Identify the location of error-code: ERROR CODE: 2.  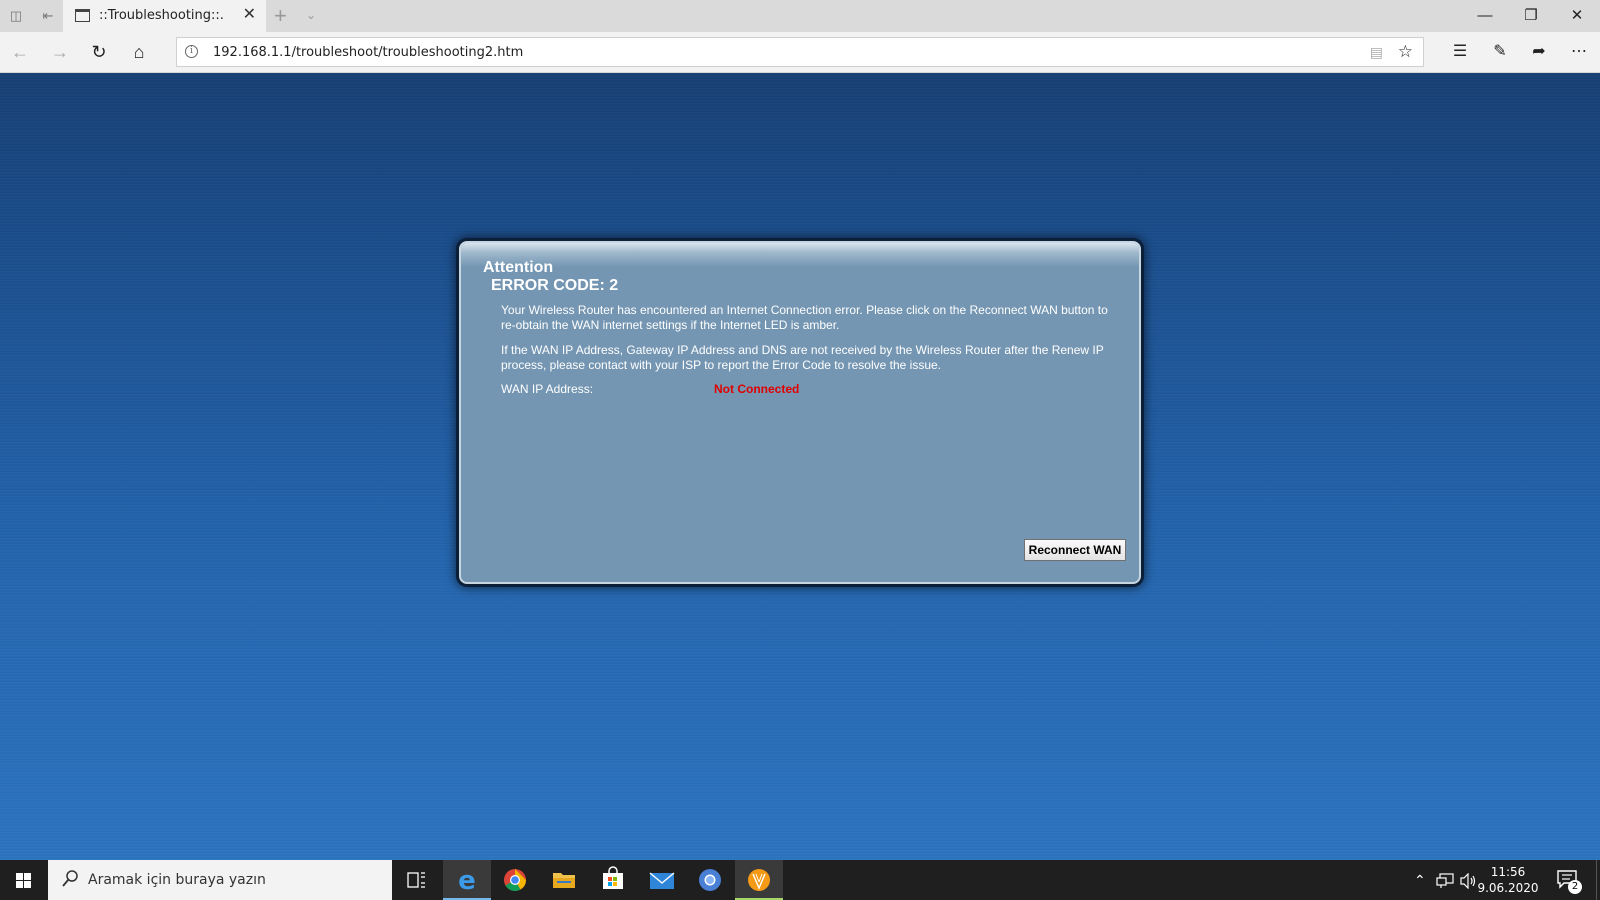
(555, 285).